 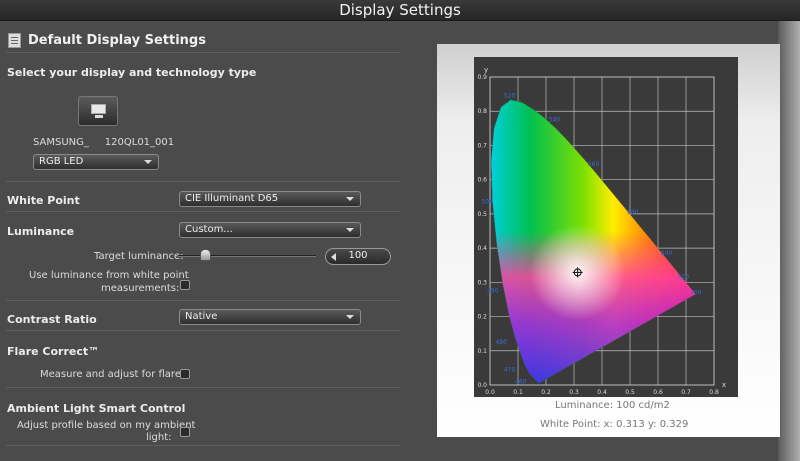 What do you see at coordinates (140, 288) in the screenshot?
I see `use-luminance-label-2: measurements:` at bounding box center [140, 288].